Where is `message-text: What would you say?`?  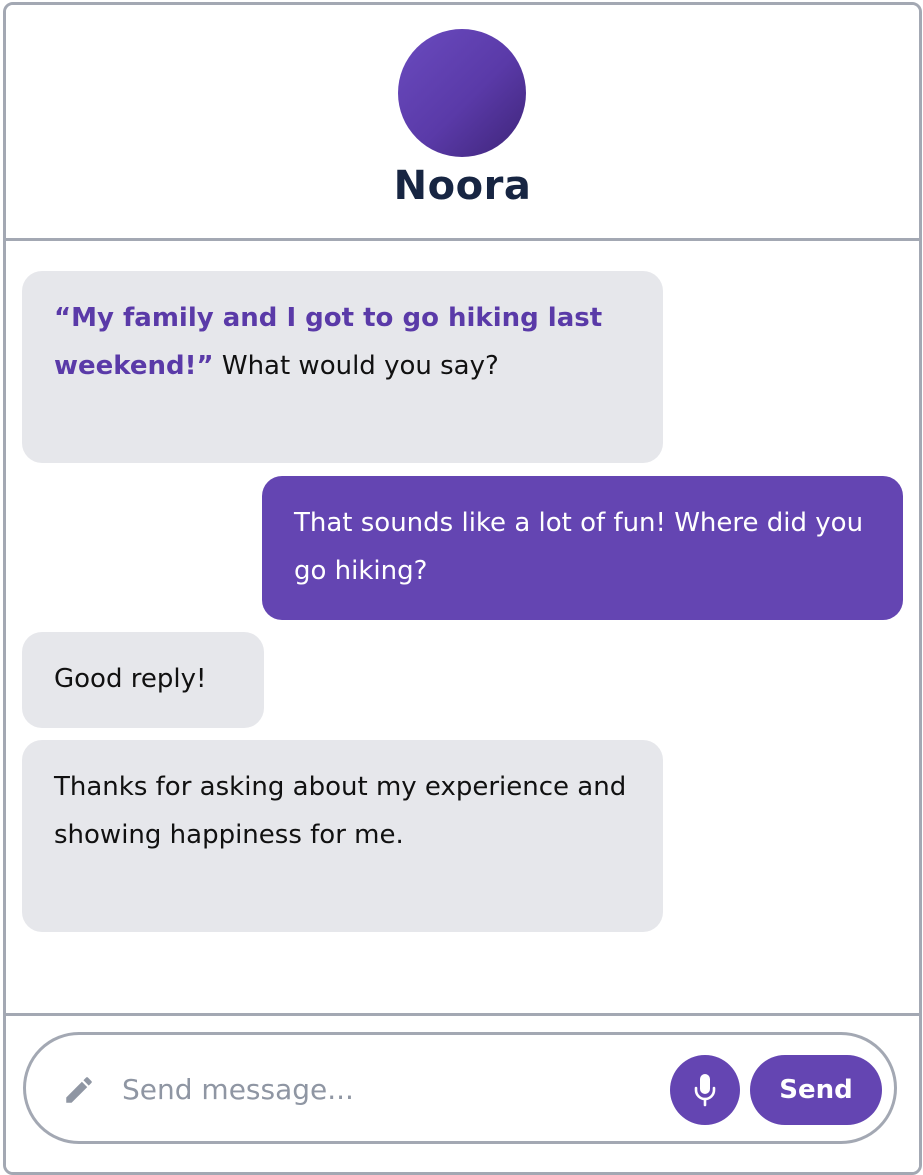
message-text: What would you say? is located at coordinates (356, 366).